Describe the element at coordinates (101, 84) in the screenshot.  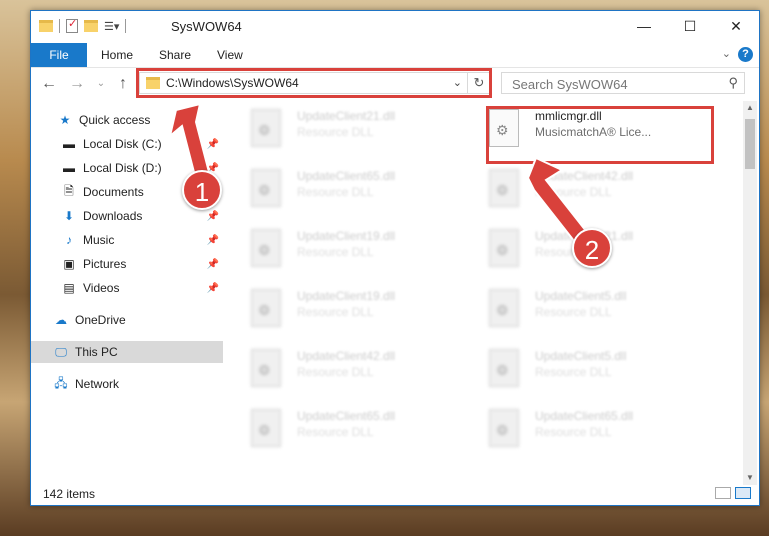
I see `recent-locations-icon: ⌄` at that location.